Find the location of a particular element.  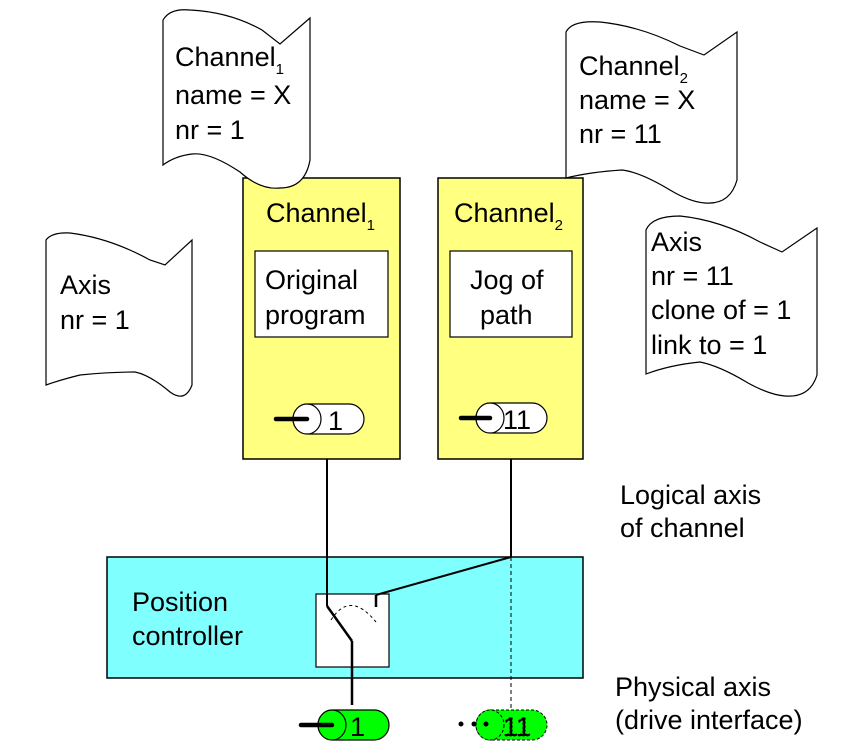

physical-axis-label-line1: Physical axis is located at coordinates (693, 687).